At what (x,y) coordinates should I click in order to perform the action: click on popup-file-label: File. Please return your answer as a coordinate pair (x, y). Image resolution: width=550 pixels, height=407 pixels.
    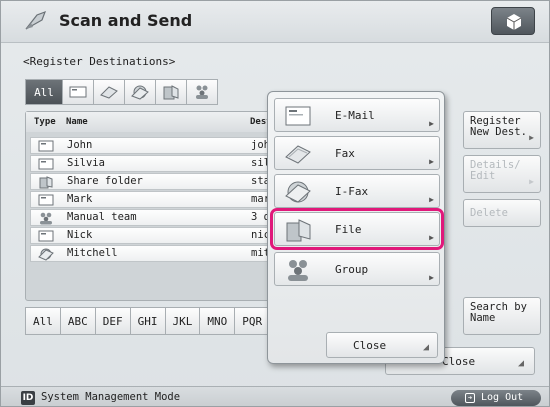
    Looking at the image, I should click on (348, 229).